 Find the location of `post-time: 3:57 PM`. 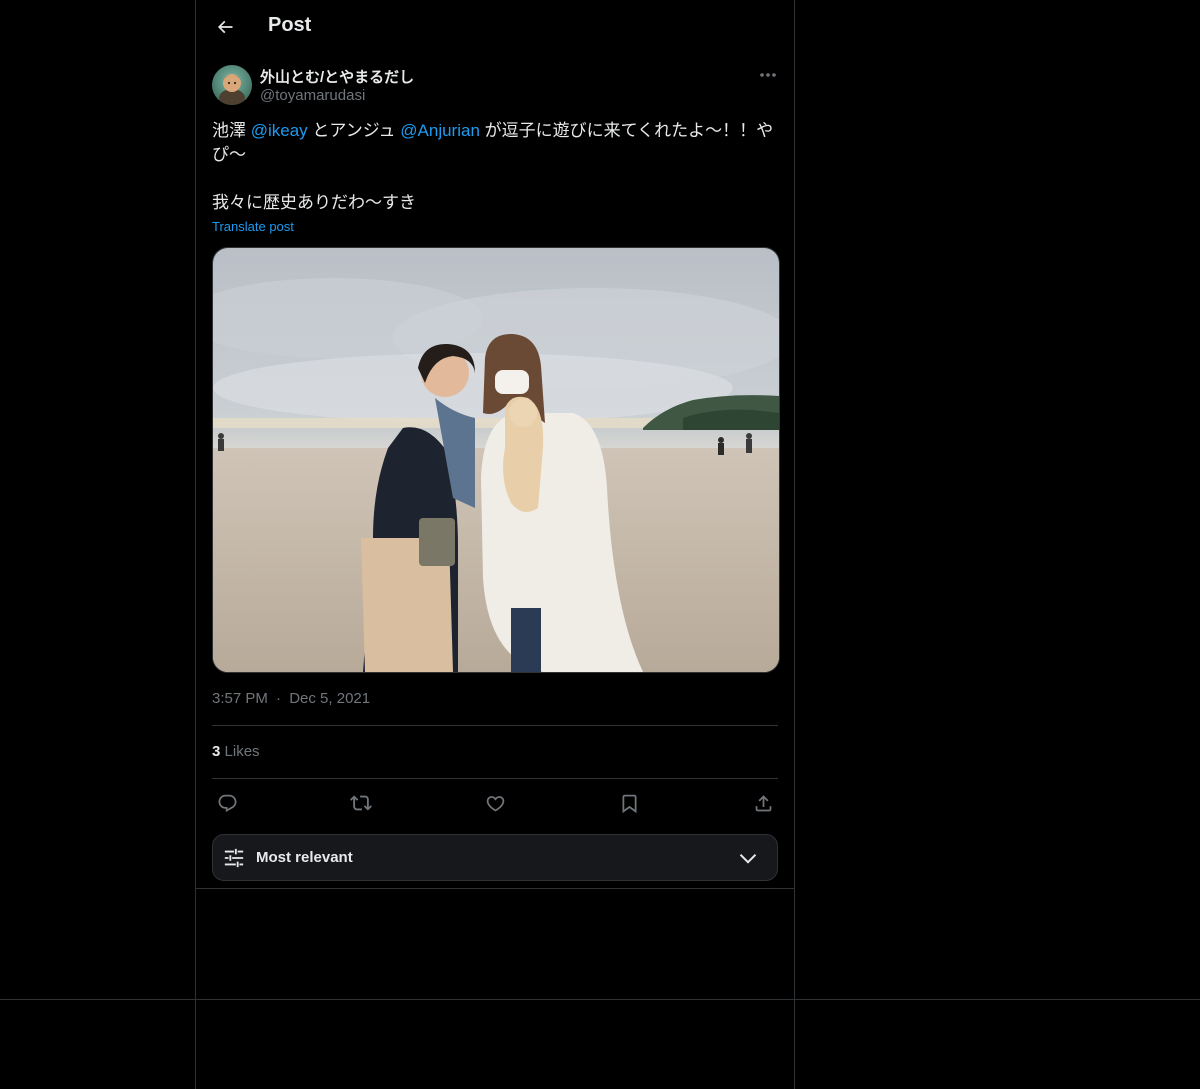

post-time: 3:57 PM is located at coordinates (240, 698).